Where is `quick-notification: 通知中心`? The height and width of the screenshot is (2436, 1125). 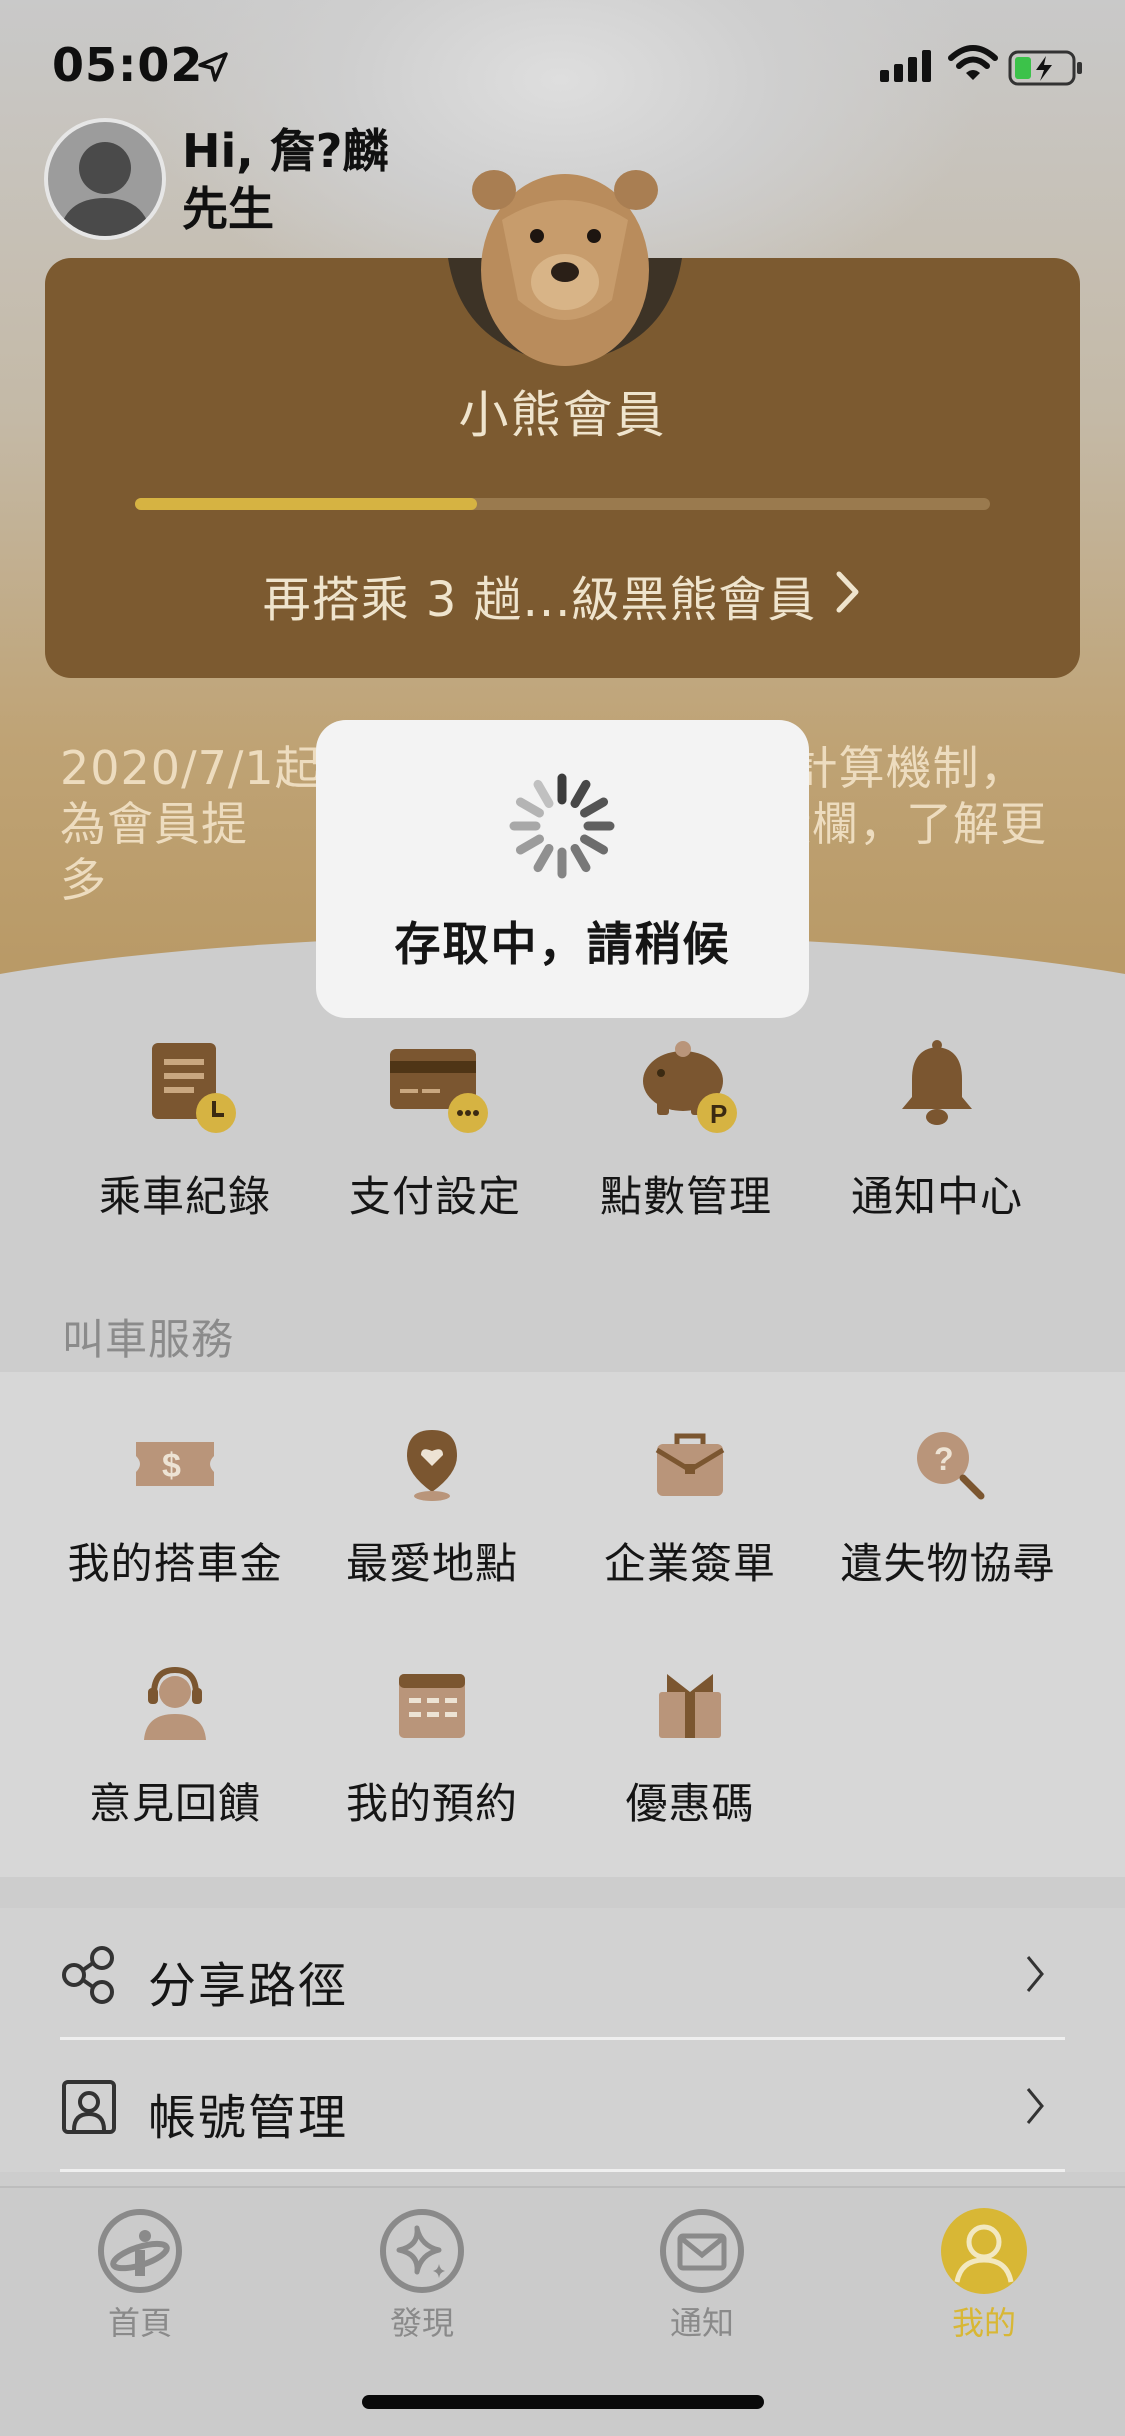
quick-notification: 通知中心 is located at coordinates (937, 1129).